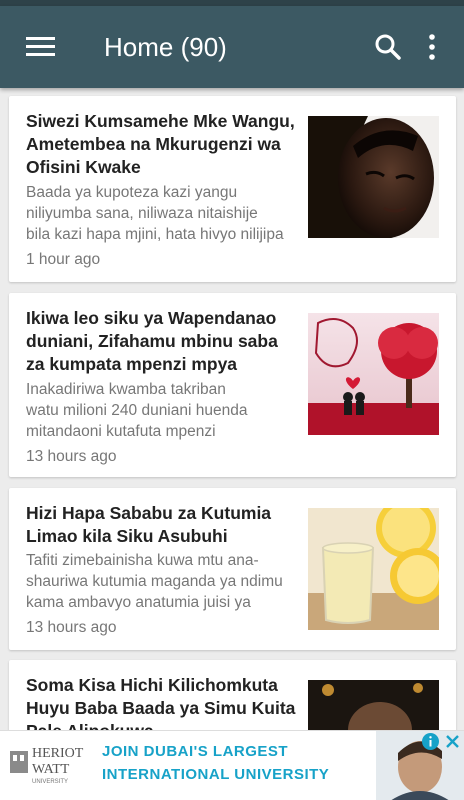 The image size is (464, 800). Describe the element at coordinates (126, 389) in the screenshot. I see `article-snippet-line: Inakadiriwa kwamba takriban` at that location.